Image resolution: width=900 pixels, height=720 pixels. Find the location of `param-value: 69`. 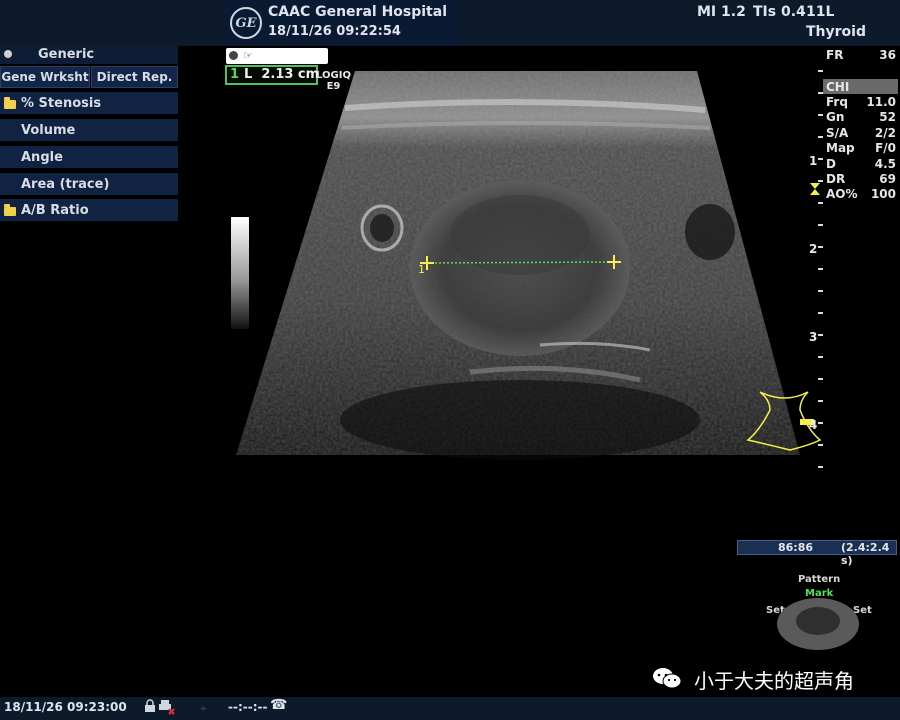

param-value: 69 is located at coordinates (887, 179).